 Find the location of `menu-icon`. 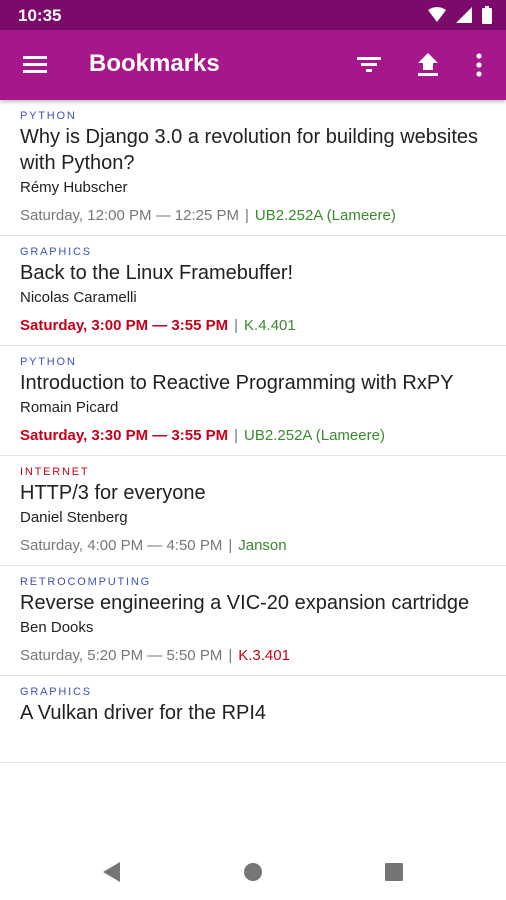

menu-icon is located at coordinates (35, 65).